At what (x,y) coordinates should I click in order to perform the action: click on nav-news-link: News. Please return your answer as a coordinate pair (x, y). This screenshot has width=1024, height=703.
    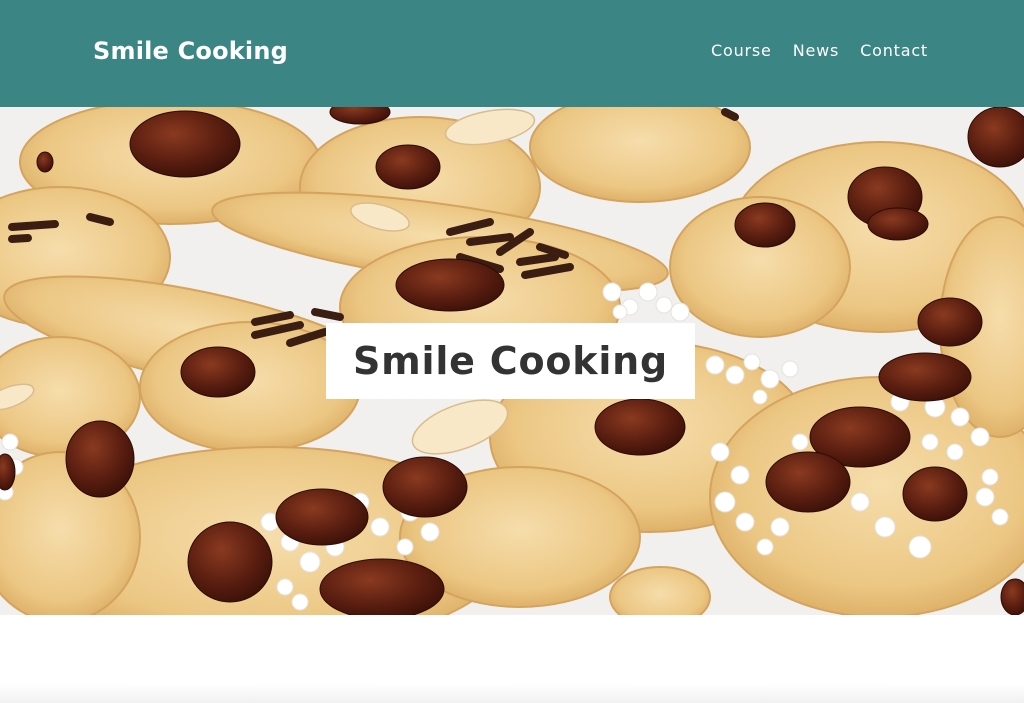
    Looking at the image, I should click on (816, 51).